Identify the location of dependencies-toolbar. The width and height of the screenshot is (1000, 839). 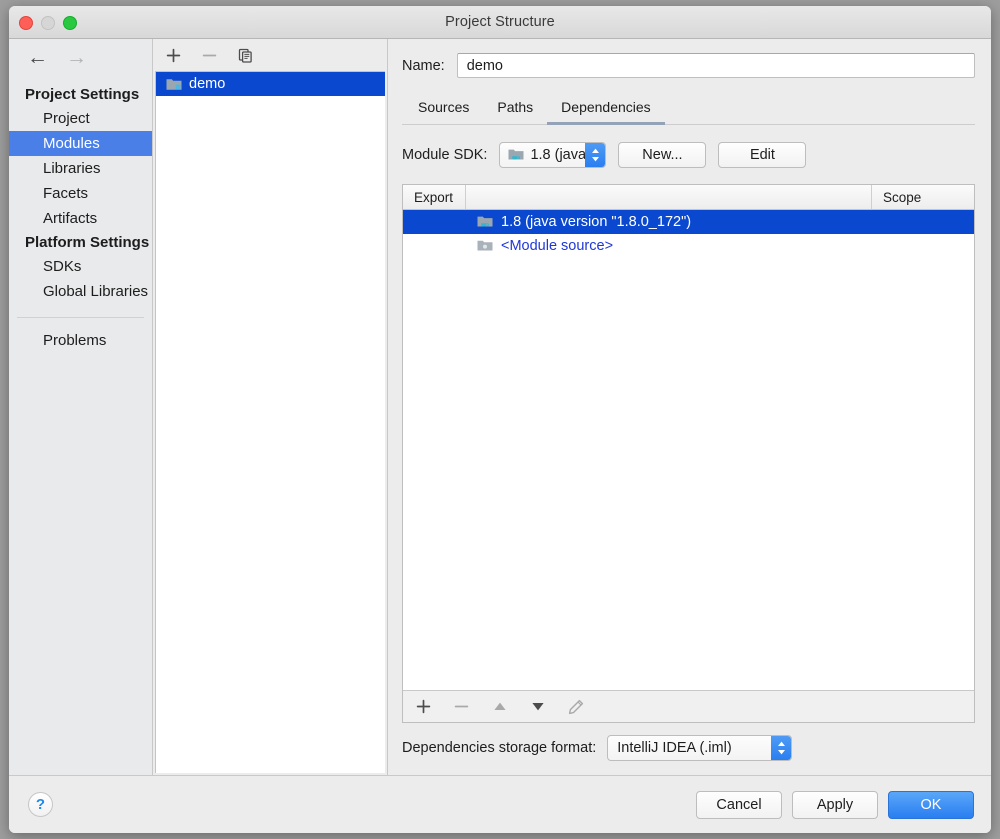
(688, 706).